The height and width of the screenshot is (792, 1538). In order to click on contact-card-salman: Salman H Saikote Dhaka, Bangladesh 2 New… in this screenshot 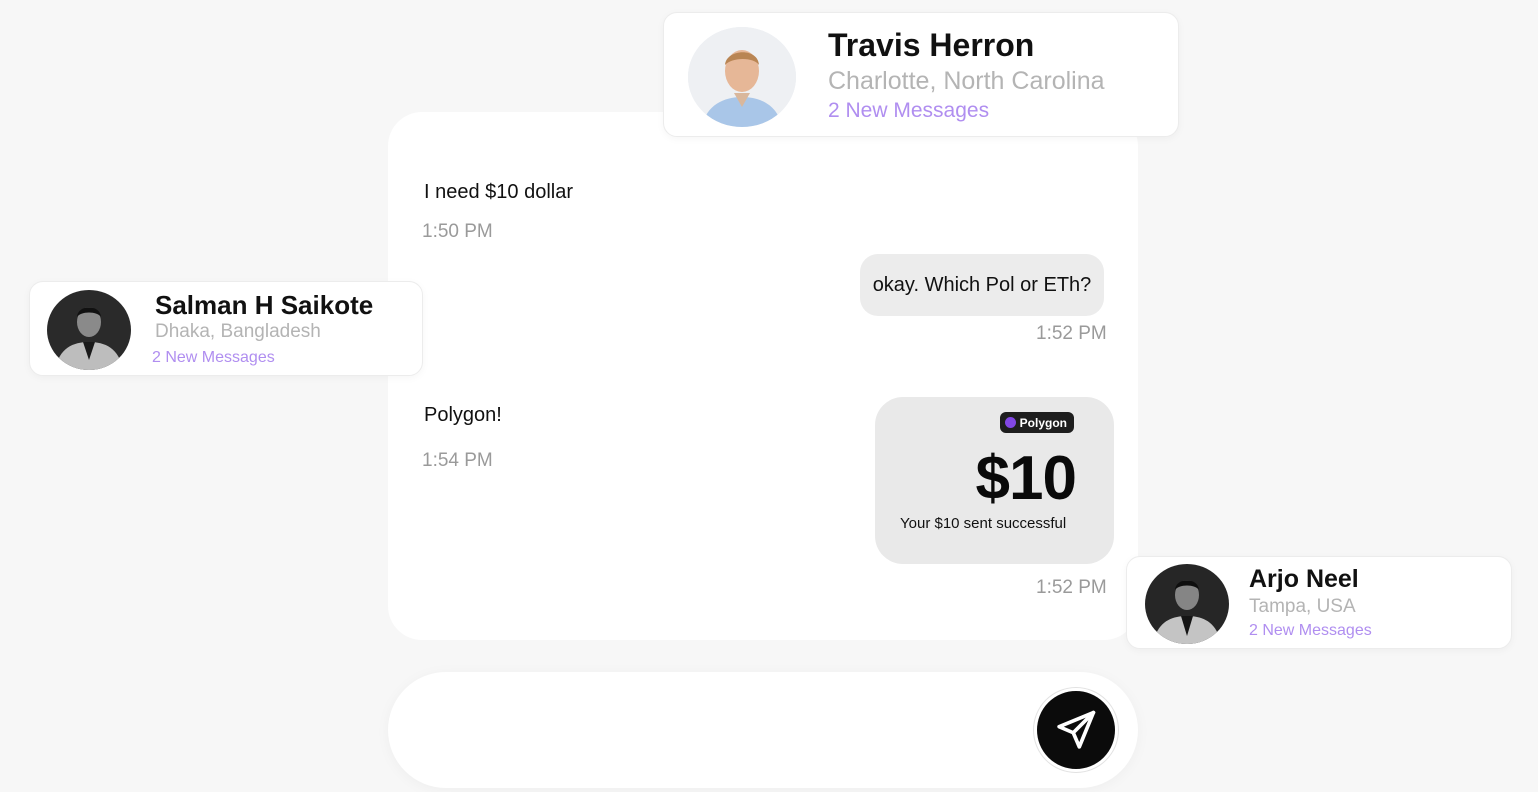, I will do `click(226, 328)`.